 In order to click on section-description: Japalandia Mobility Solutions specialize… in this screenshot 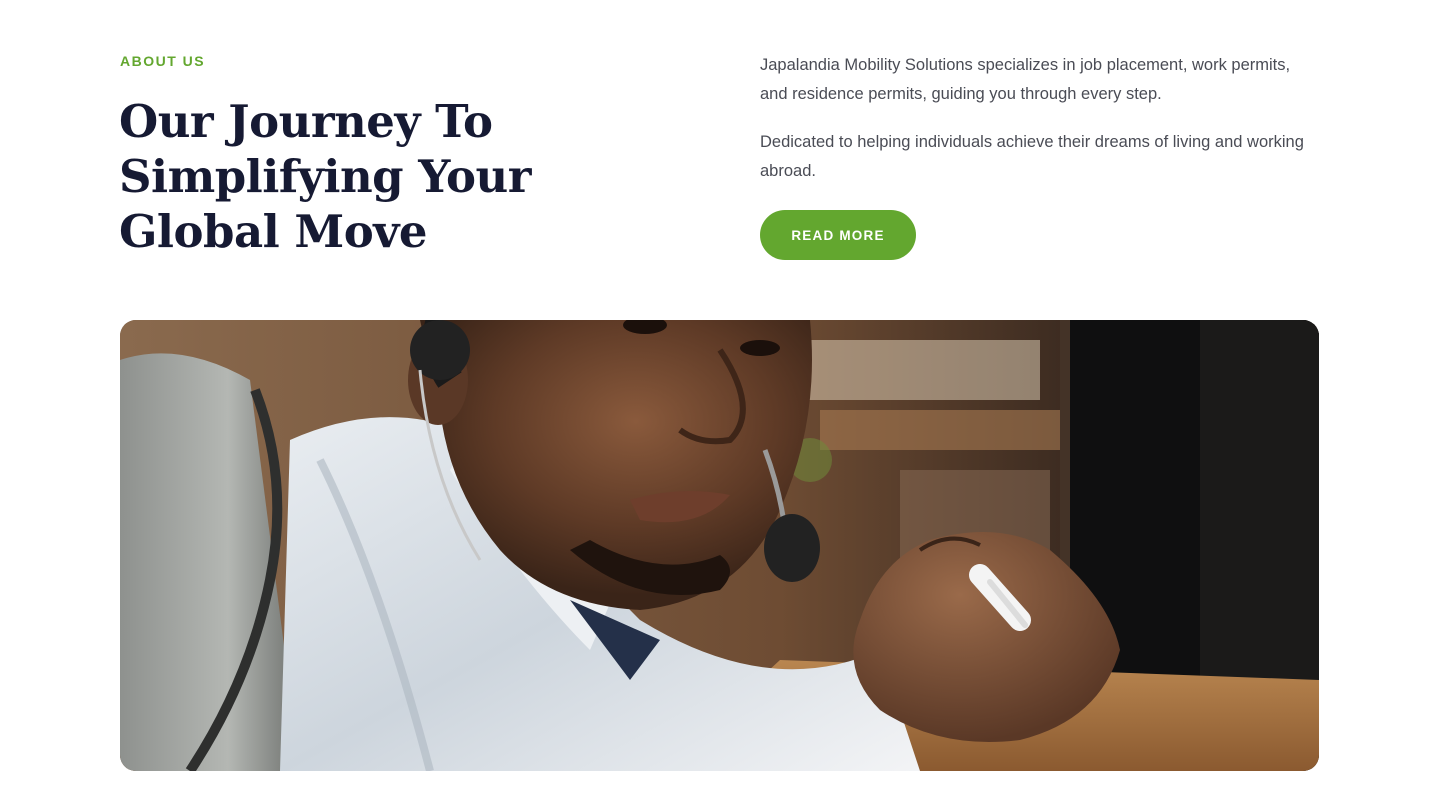, I will do `click(1040, 128)`.